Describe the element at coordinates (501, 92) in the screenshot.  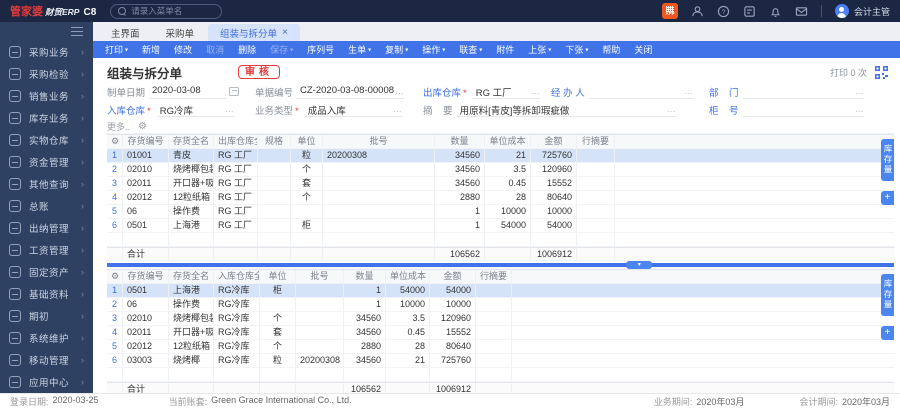
I see `out-warehouse-input: RG 工厂` at that location.